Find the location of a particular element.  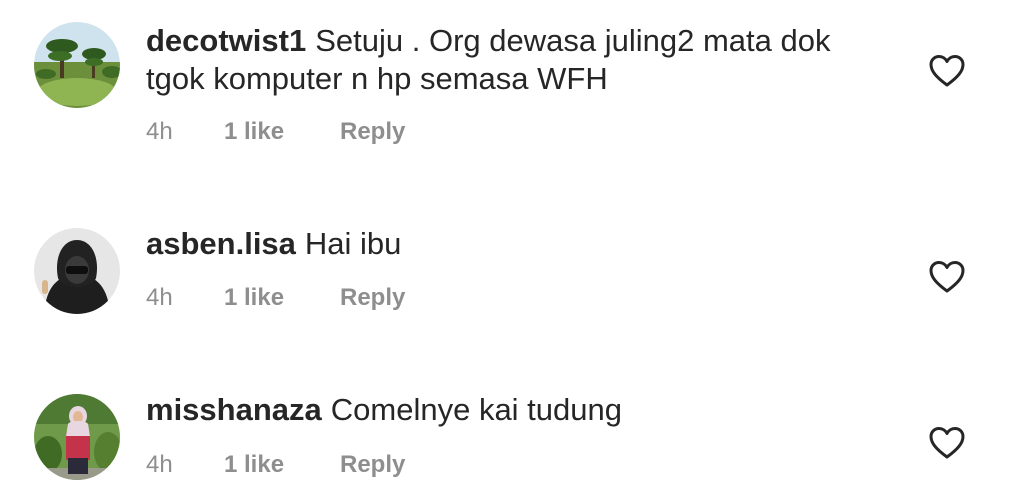

garden-trees-icon is located at coordinates (77, 65).